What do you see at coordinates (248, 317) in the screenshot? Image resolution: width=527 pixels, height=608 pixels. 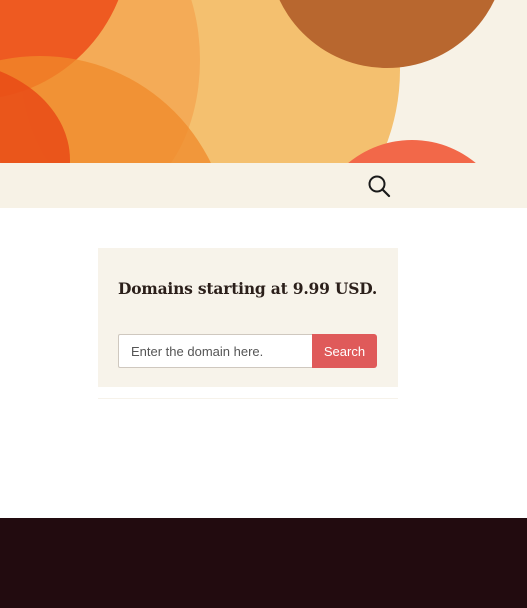 I see `domain-search-widget: Domains starting at 9.99 USD. Search` at bounding box center [248, 317].